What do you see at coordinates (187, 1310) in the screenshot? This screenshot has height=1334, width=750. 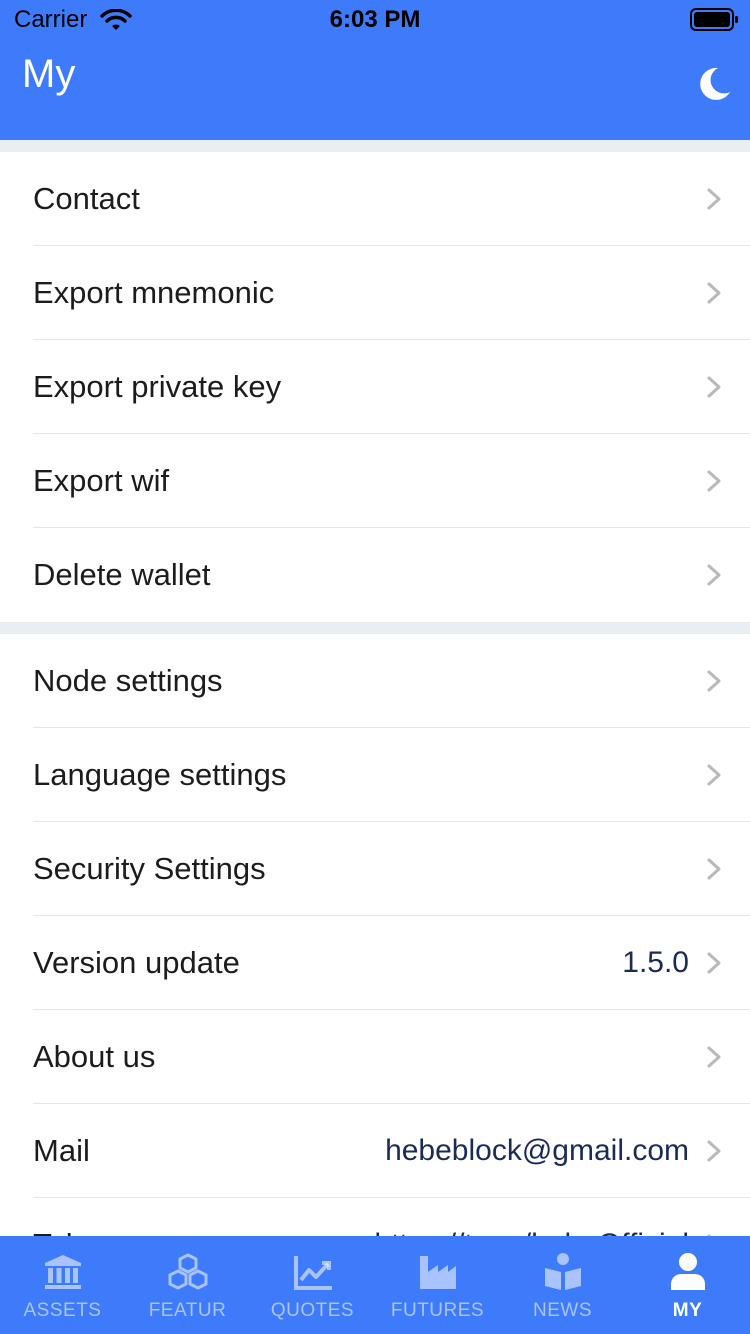 I see `tab-label: FEATUR` at bounding box center [187, 1310].